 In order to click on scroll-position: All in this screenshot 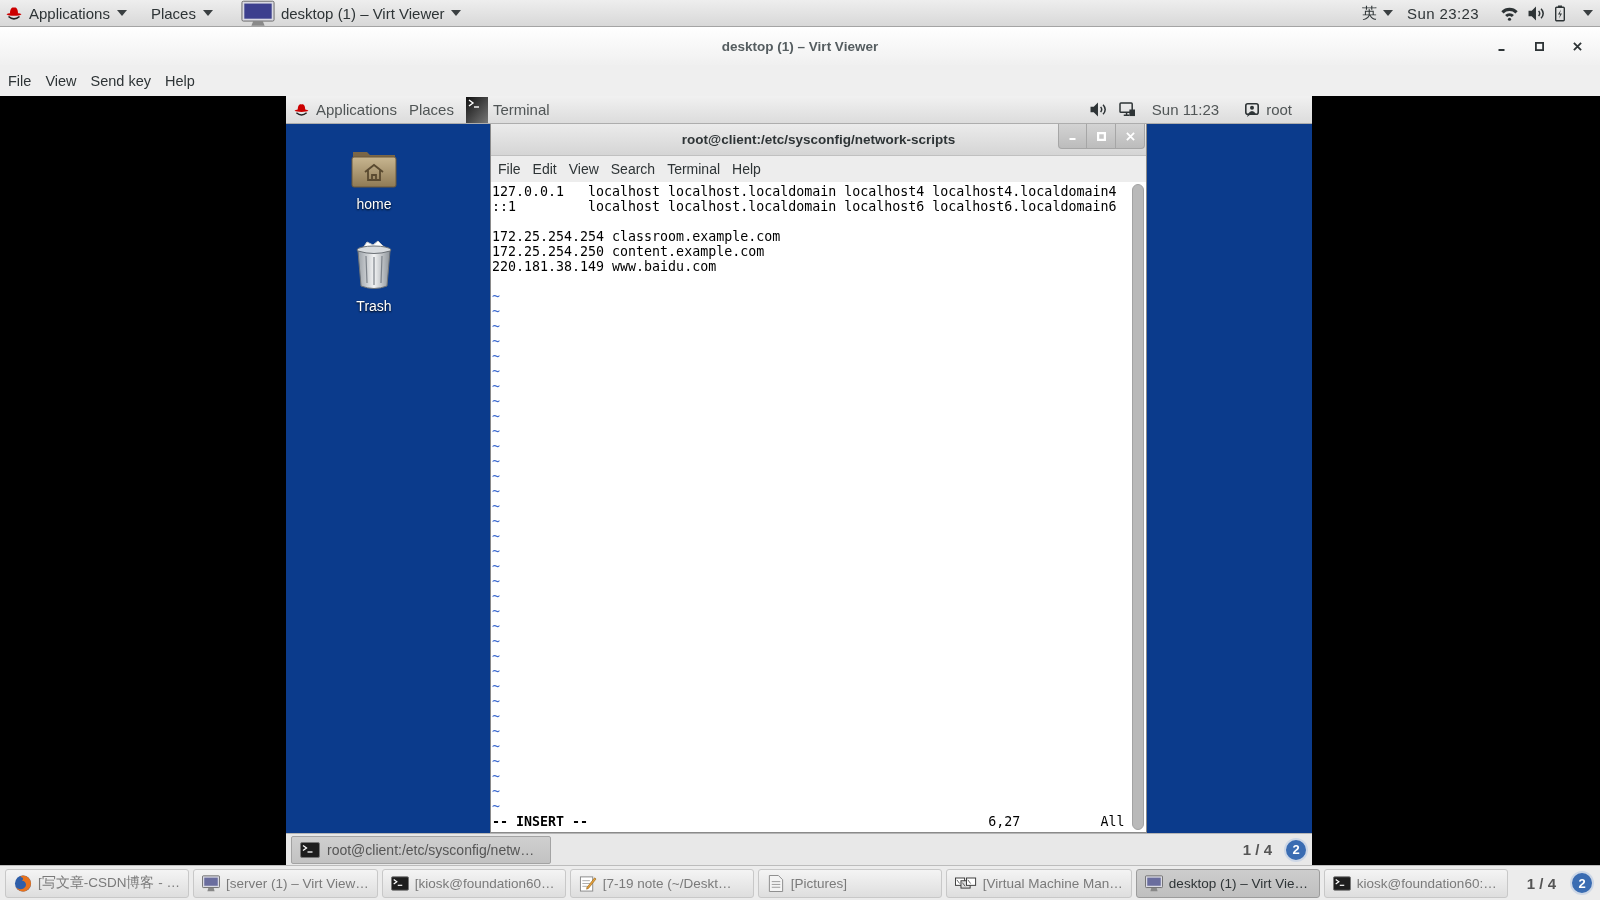, I will do `click(1112, 821)`.